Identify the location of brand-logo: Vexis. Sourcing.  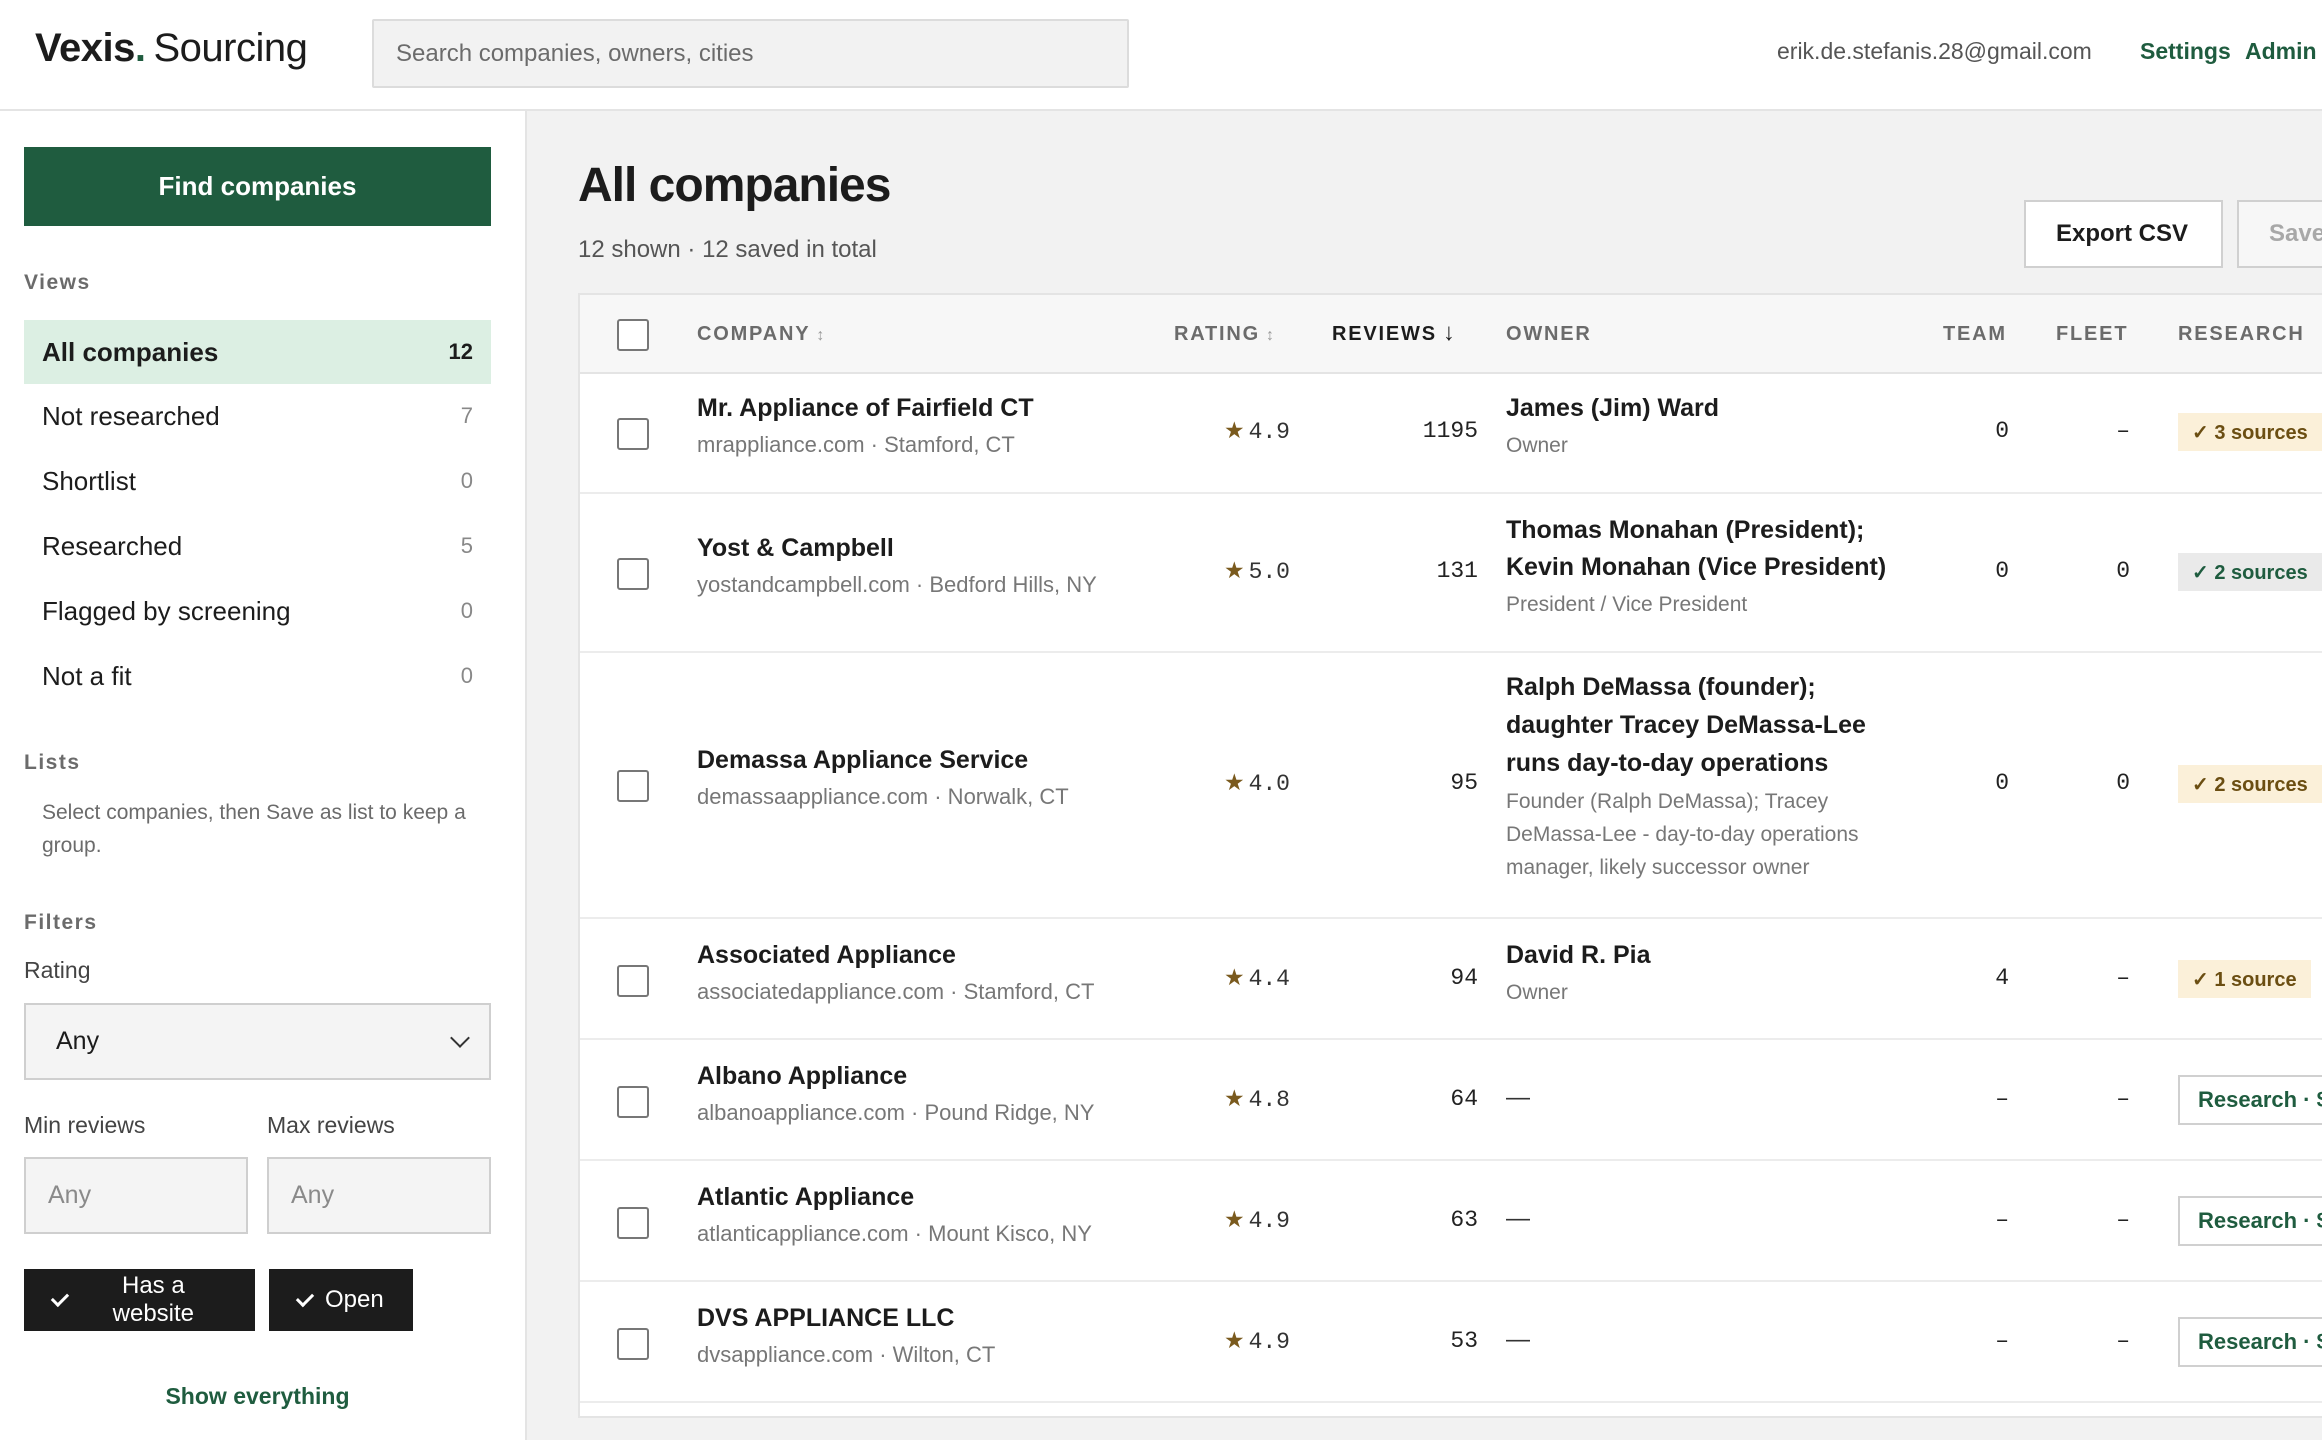
(171, 48).